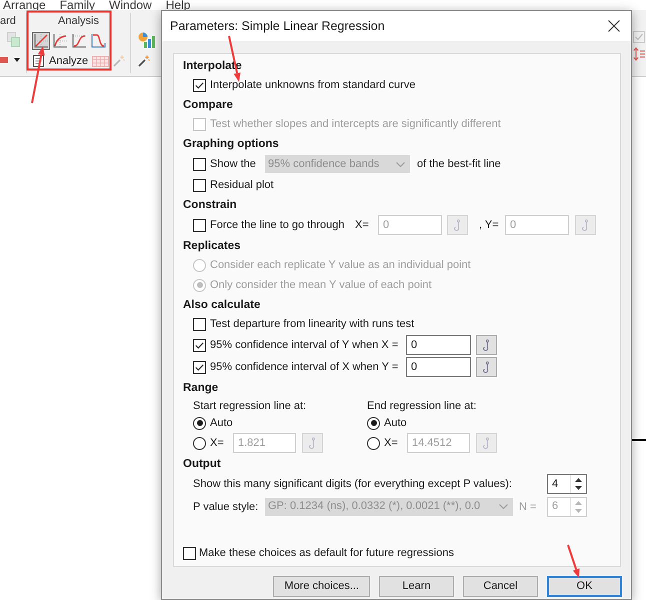  Describe the element at coordinates (231, 143) in the screenshot. I see `section-heading: Graphing options` at that location.